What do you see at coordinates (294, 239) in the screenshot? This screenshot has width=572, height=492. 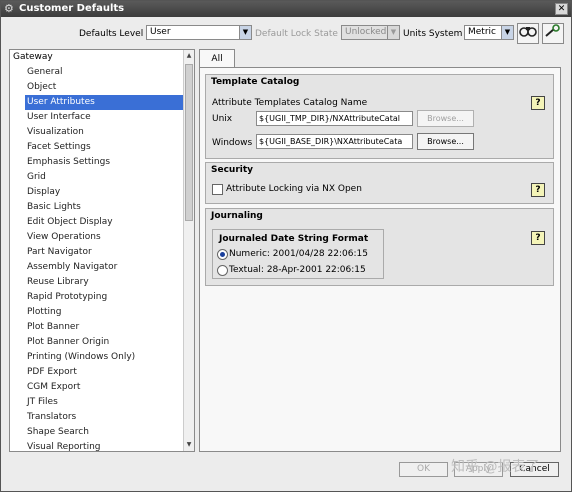 I see `date-format-group-title: Journaled Date String Format` at bounding box center [294, 239].